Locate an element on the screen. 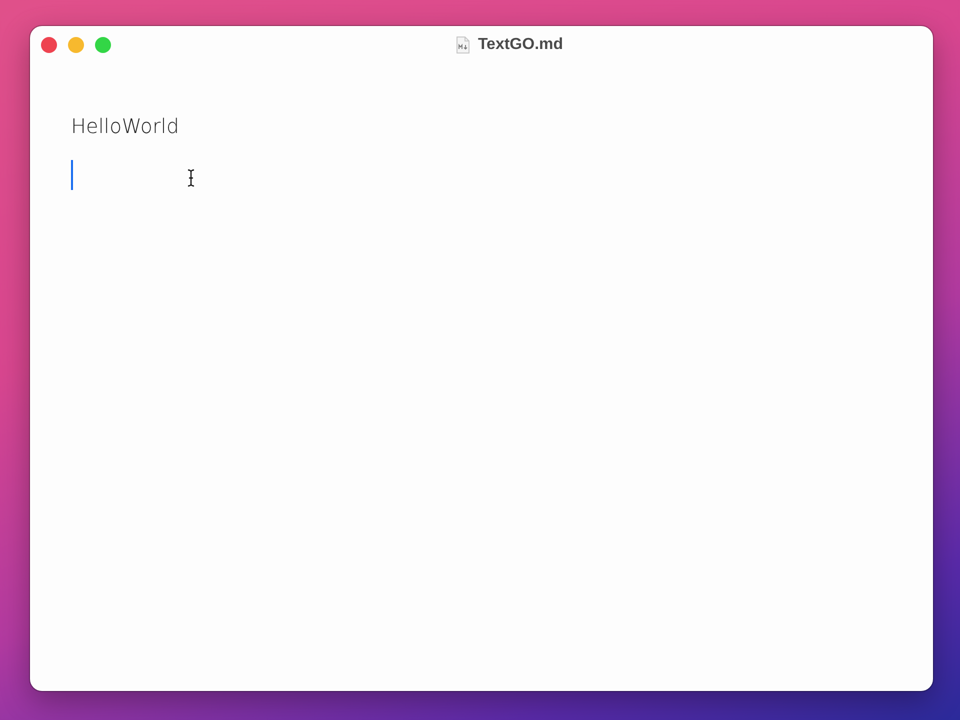 This screenshot has width=960, height=720. window-title: TextGO.md is located at coordinates (521, 45).